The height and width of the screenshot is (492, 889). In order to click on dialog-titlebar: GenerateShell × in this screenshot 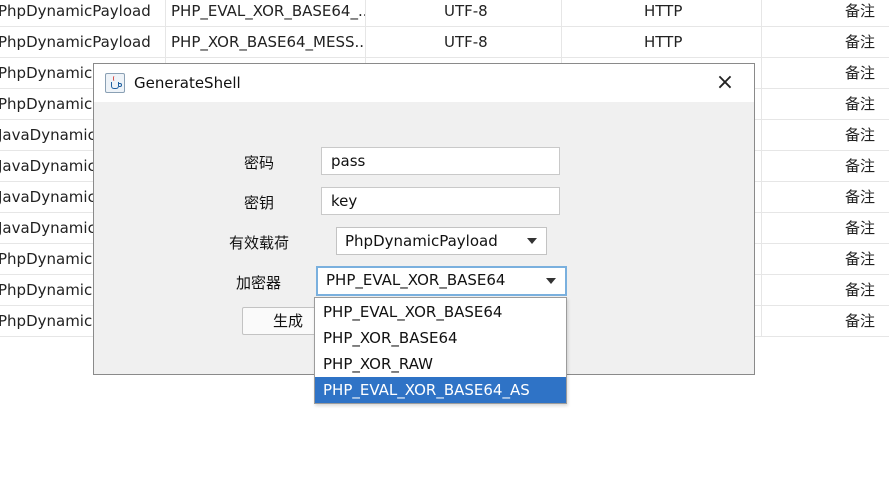, I will do `click(424, 83)`.